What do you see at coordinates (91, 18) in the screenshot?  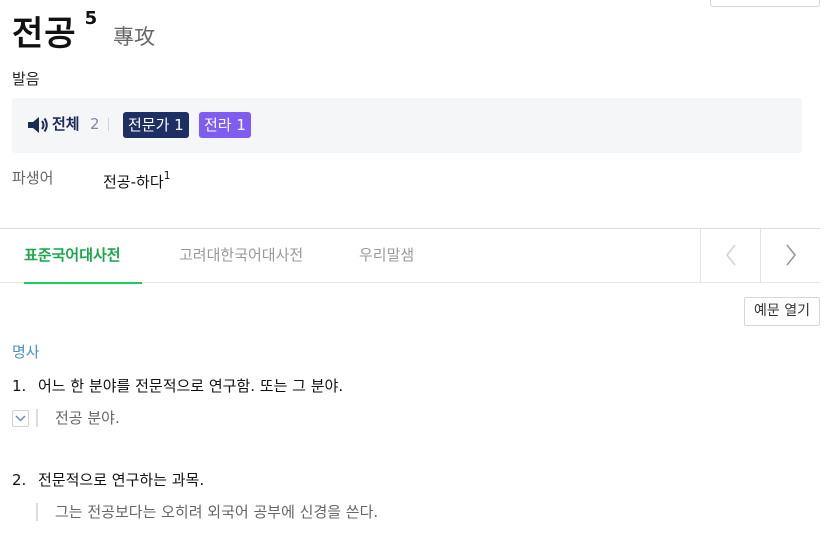 I see `homonym-number: 5` at bounding box center [91, 18].